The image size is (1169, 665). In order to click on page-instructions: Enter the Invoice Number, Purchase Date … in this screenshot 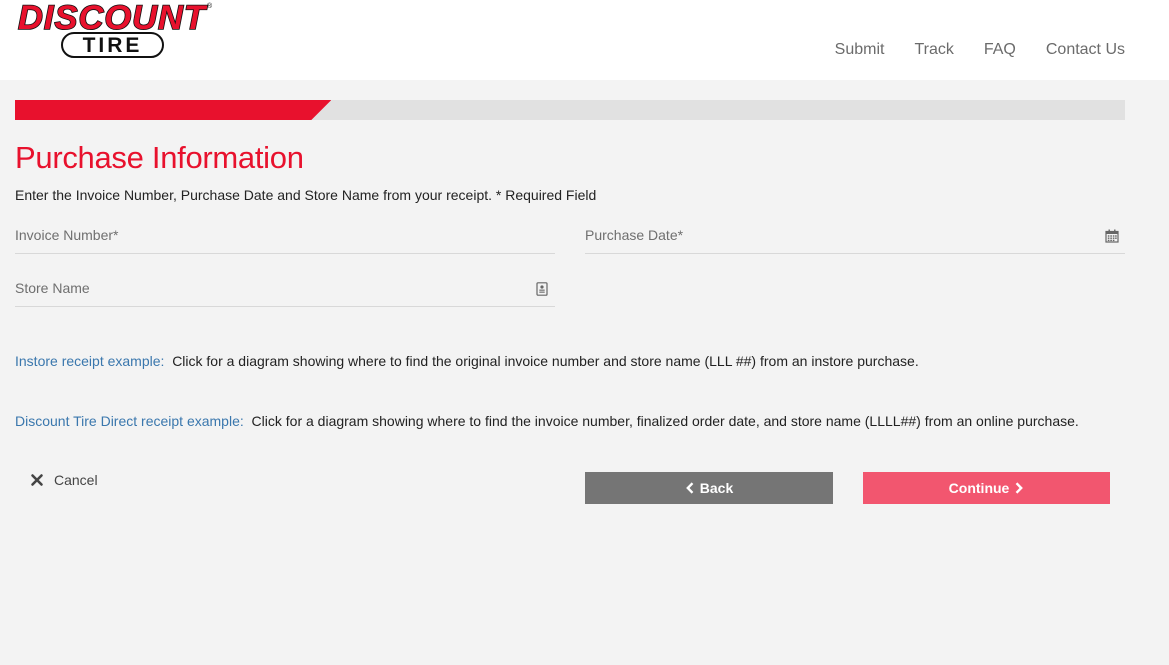, I will do `click(306, 195)`.